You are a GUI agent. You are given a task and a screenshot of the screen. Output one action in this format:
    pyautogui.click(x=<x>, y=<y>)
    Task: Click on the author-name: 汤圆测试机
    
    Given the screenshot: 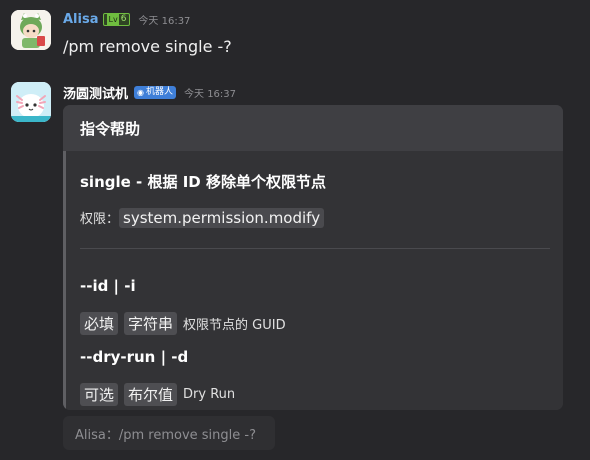 What is the action you would take?
    pyautogui.click(x=95, y=92)
    